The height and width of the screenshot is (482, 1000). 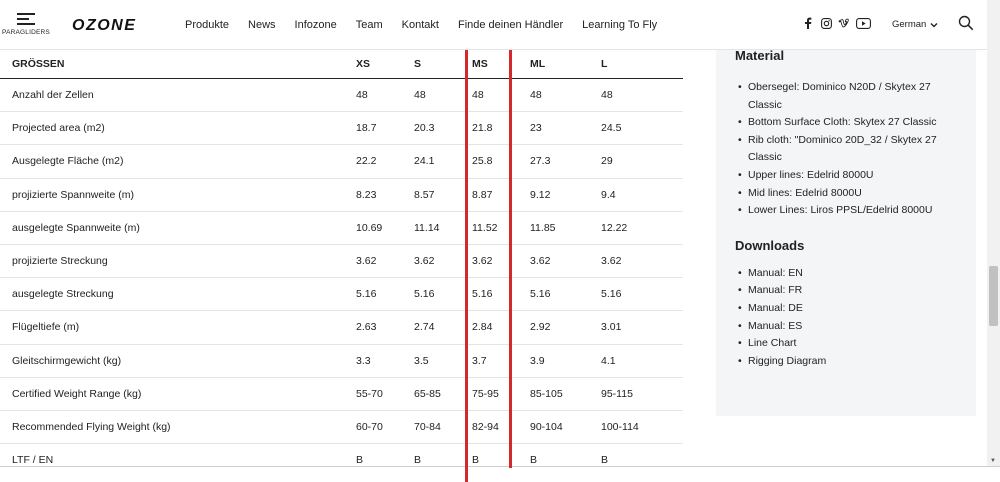 I want to click on row-value: 25.8, so click(x=482, y=161).